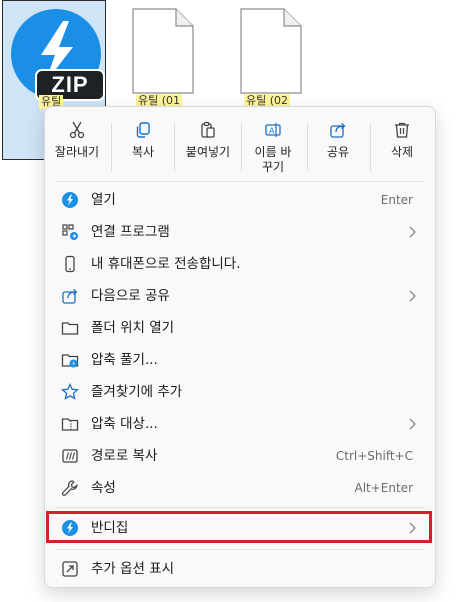  What do you see at coordinates (396, 200) in the screenshot?
I see `menu-shortcut: Enter` at bounding box center [396, 200].